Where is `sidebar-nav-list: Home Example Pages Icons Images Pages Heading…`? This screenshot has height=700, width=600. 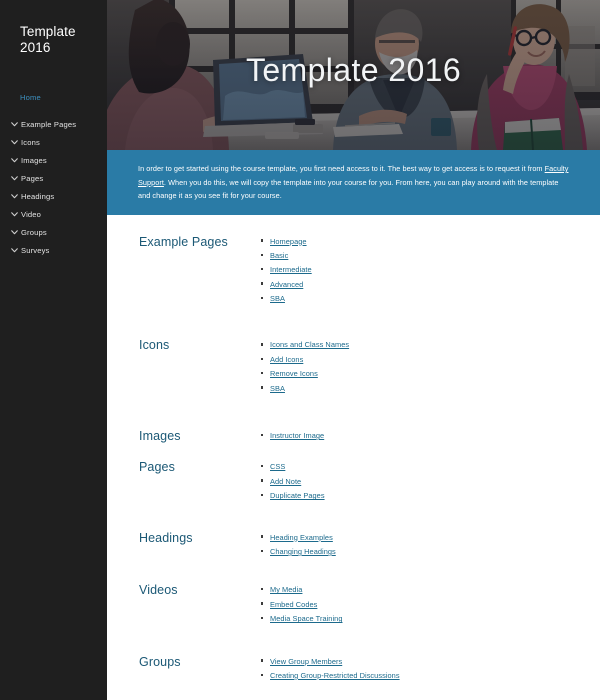
sidebar-nav-list: Home Example Pages Icons Images Pages Heading… is located at coordinates (53, 173).